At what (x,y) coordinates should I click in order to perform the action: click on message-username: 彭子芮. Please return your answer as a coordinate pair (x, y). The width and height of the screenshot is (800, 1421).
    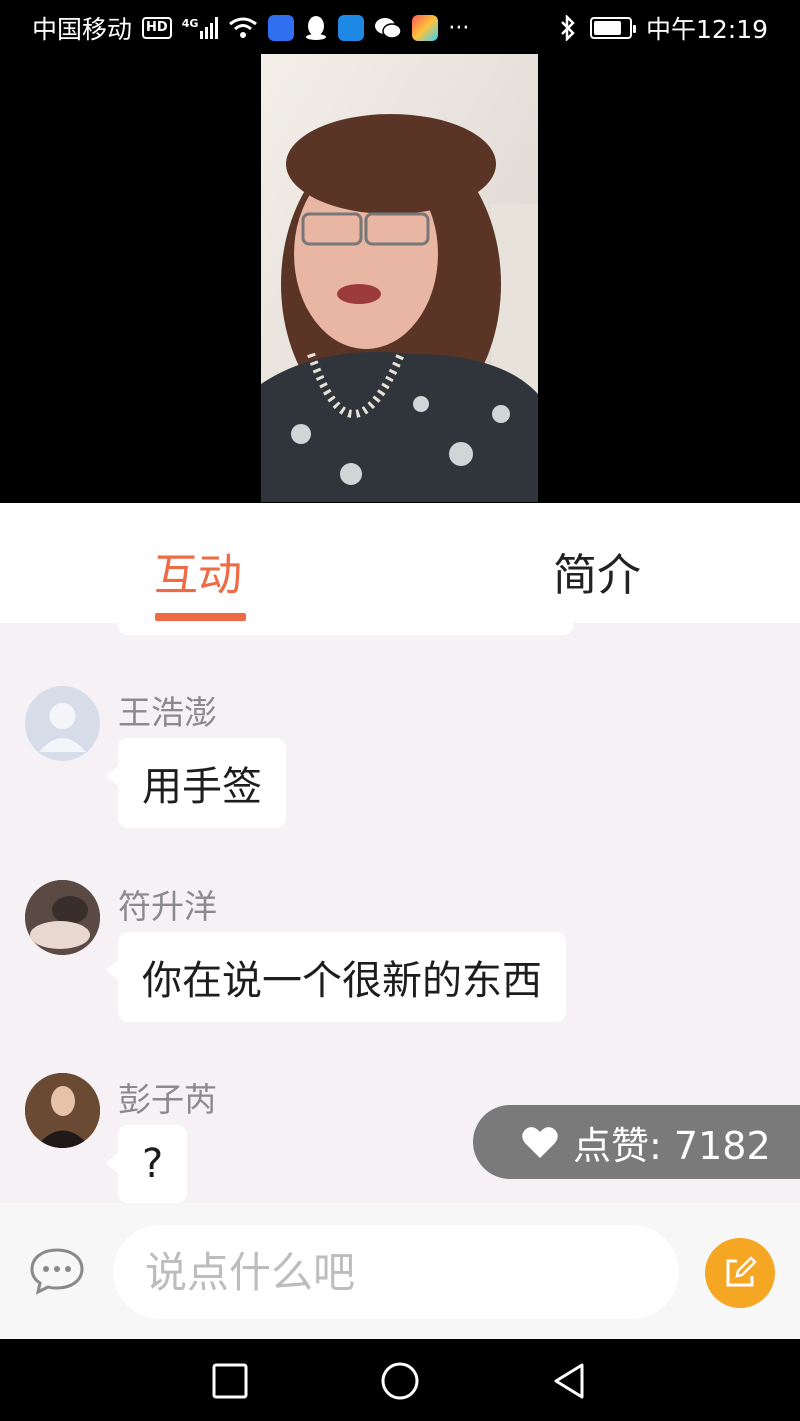
    Looking at the image, I should click on (167, 1099).